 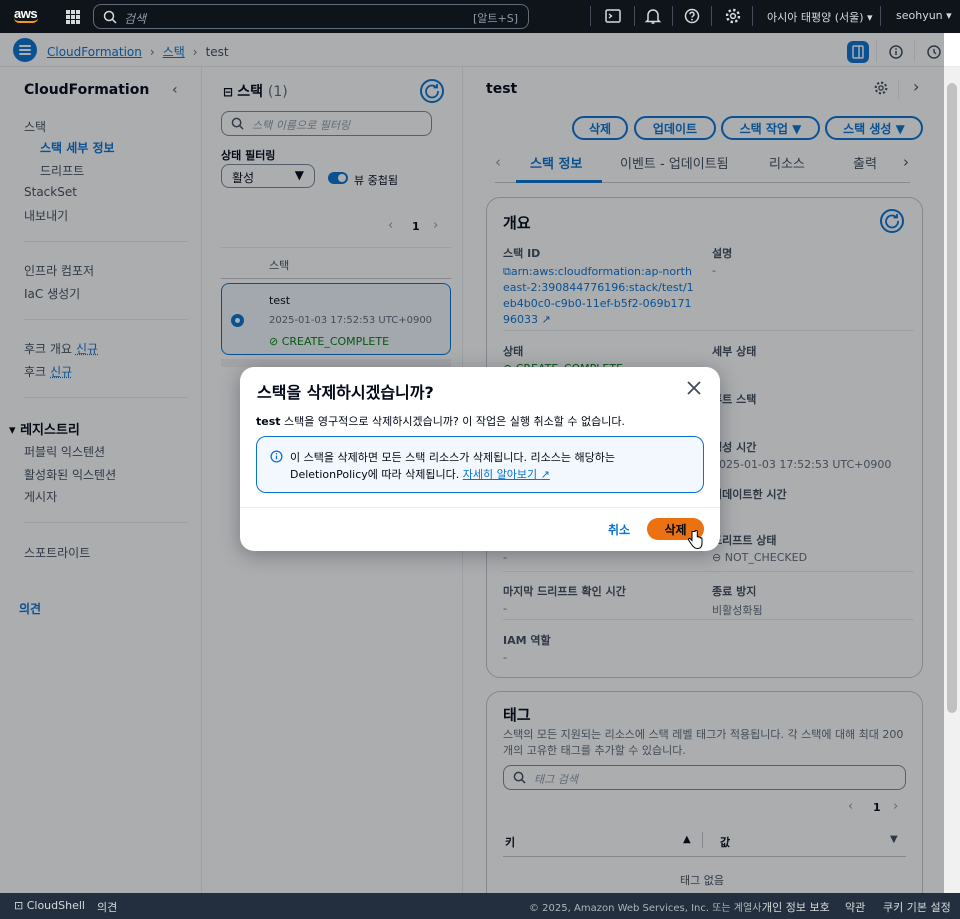 I want to click on alert-line-1: 이 스택을 삭제하면 모든 스택 리소스가 삭제됩니다. 리소스는 해당하는, so click(x=452, y=457).